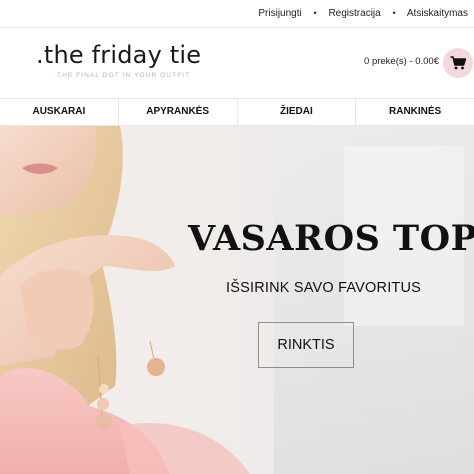 The image size is (474, 474). I want to click on main-navigation: AUSKARAI APYRANKĖS ŽIEDAI RANKINĖS, so click(237, 112).